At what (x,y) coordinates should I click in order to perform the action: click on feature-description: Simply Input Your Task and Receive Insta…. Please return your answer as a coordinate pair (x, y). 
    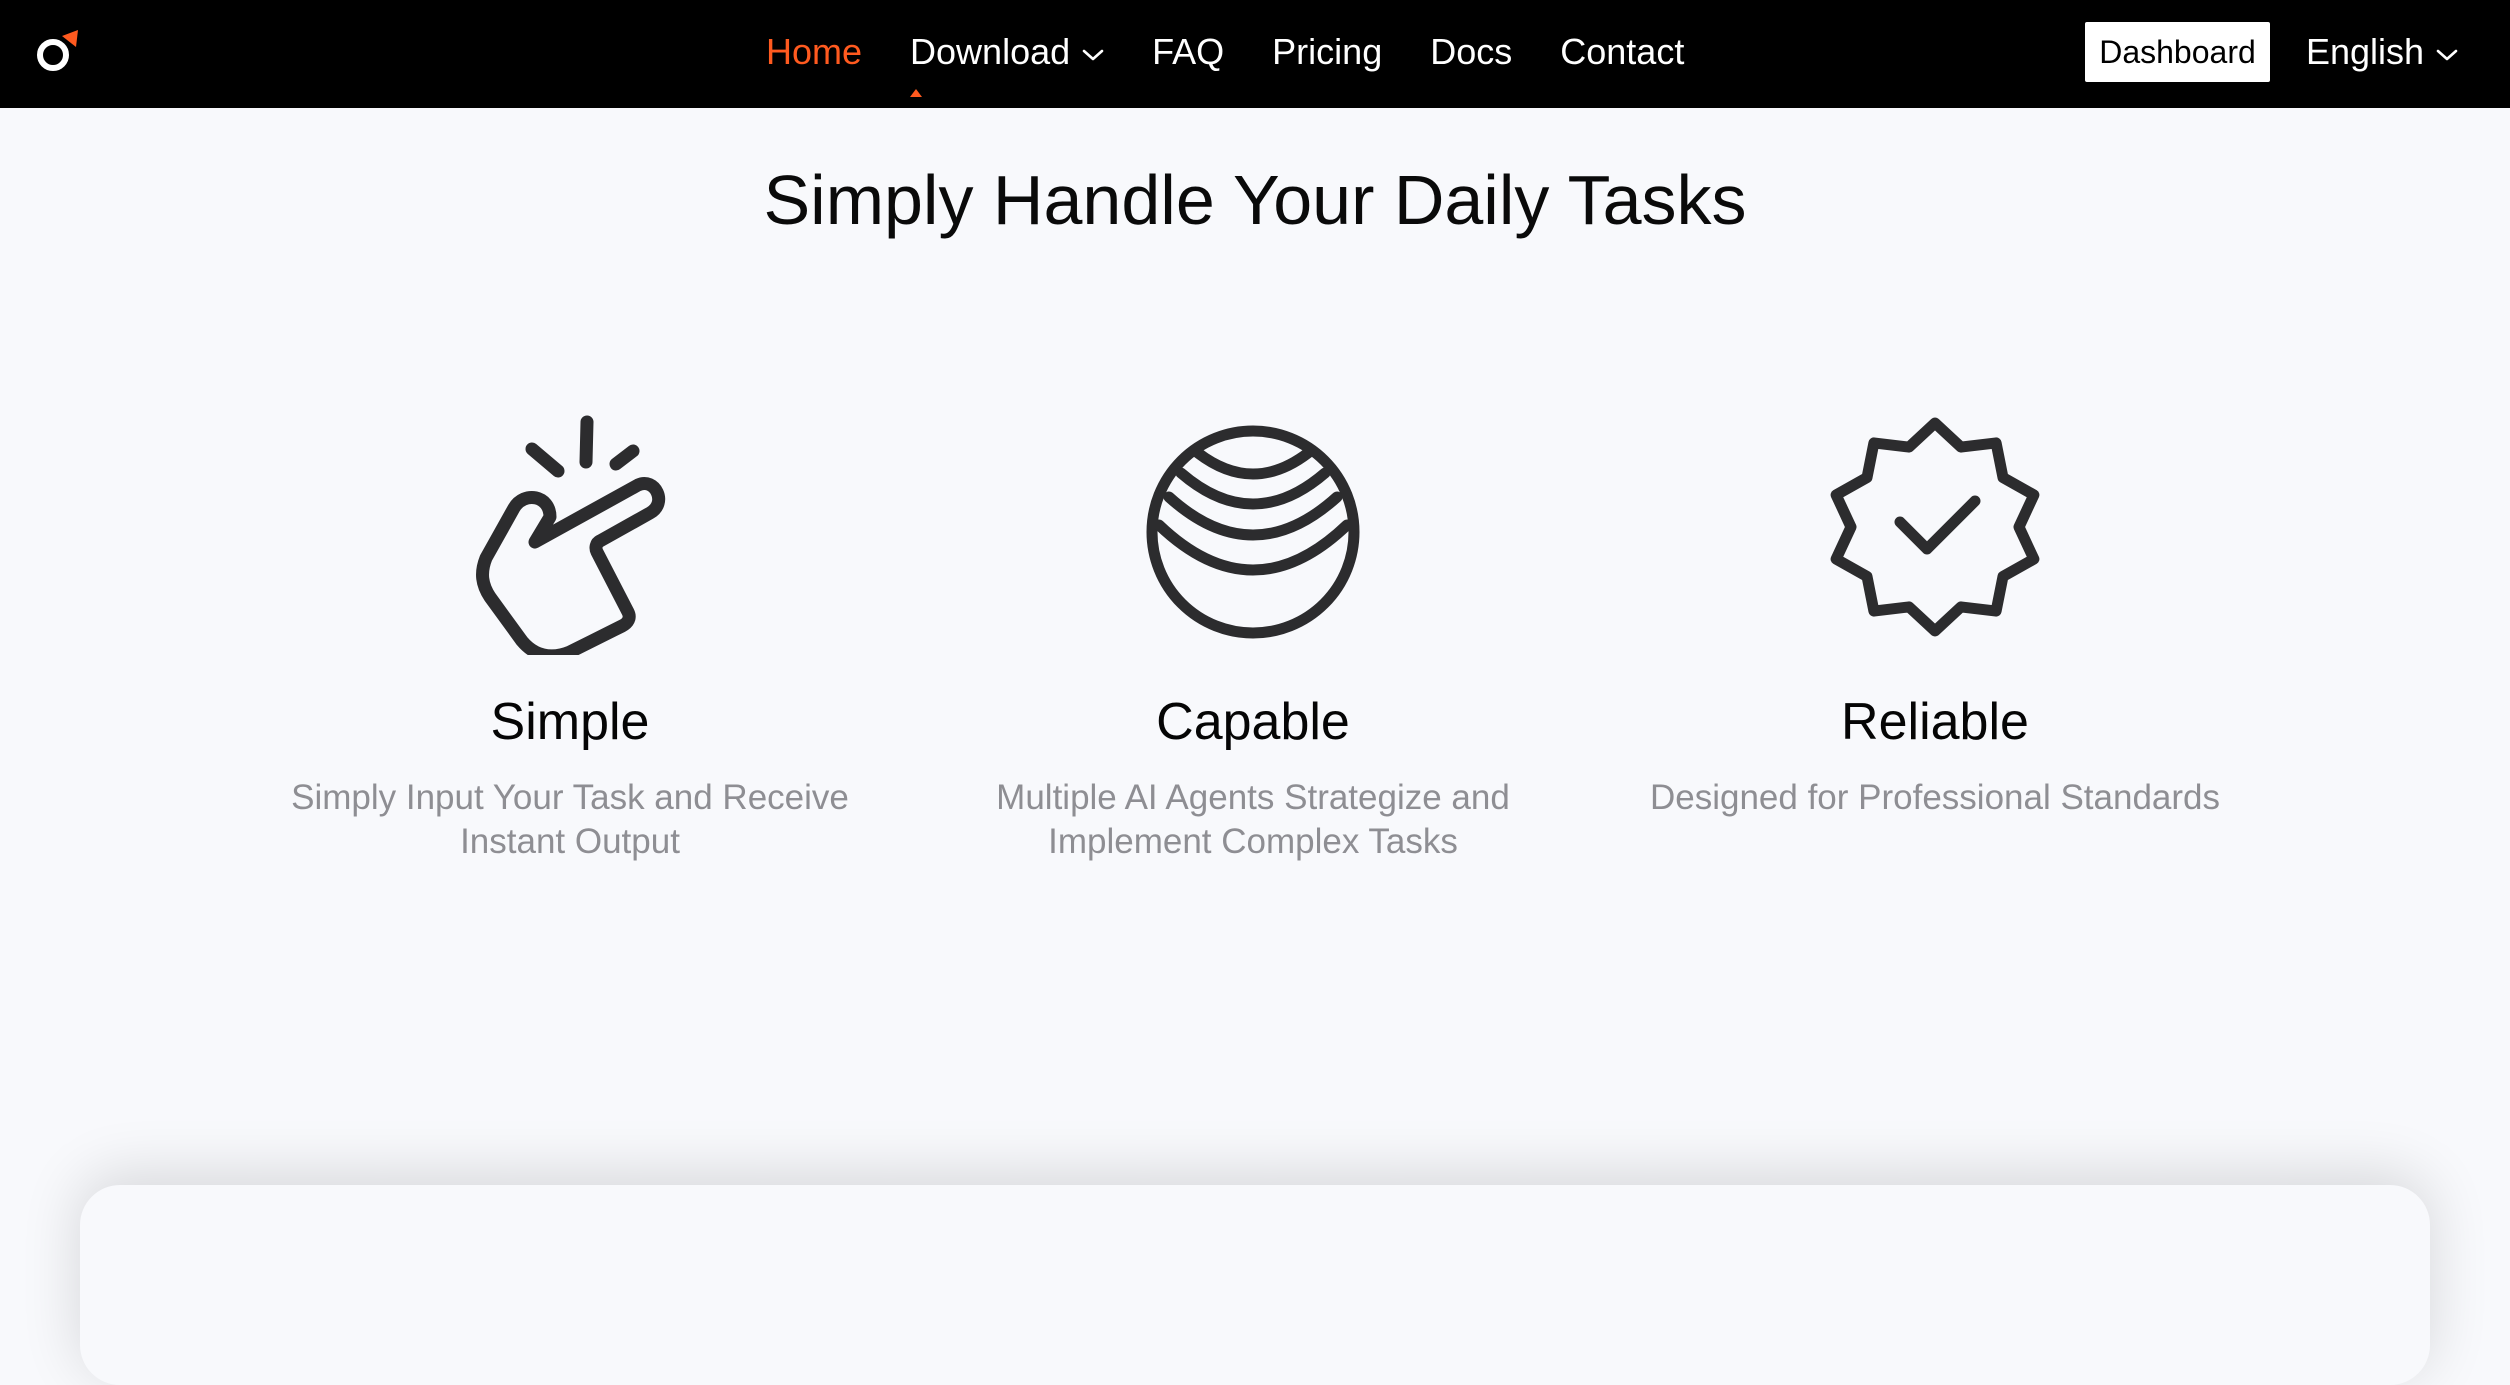
    Looking at the image, I should click on (570, 819).